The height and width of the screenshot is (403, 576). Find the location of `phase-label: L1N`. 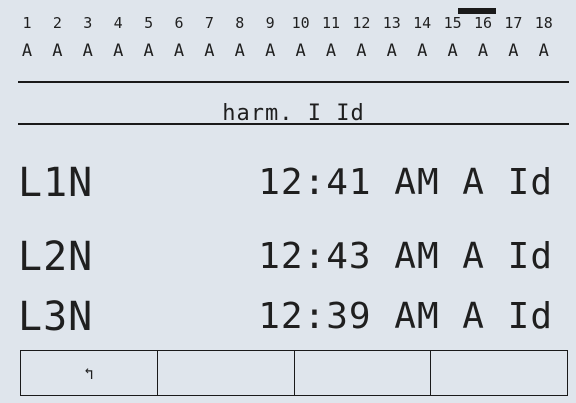

phase-label: L1N is located at coordinates (56, 183).